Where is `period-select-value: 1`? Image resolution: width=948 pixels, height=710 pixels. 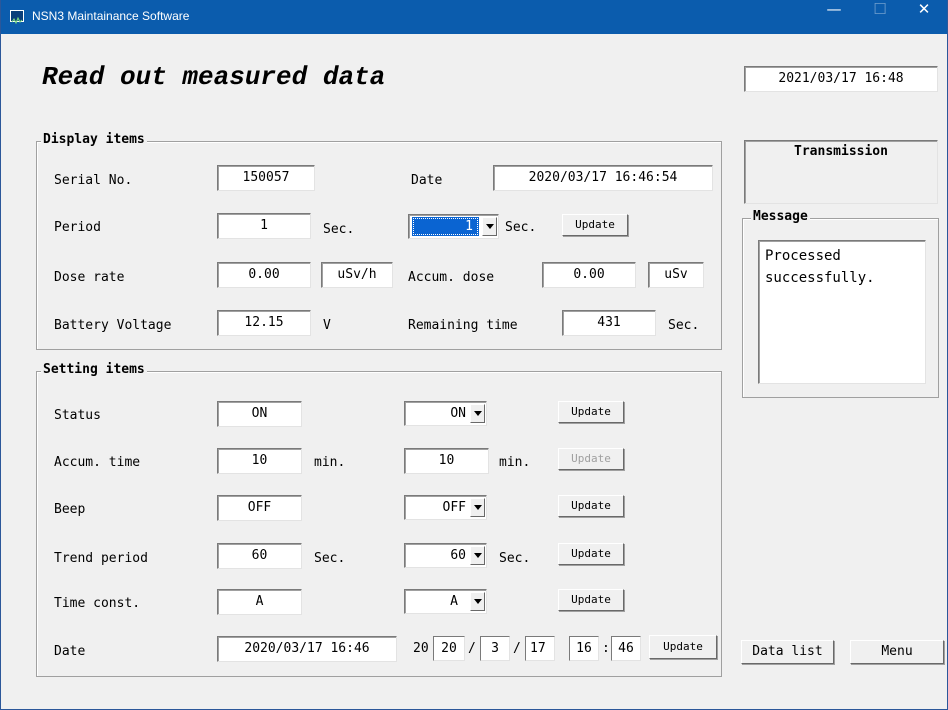 period-select-value: 1 is located at coordinates (445, 226).